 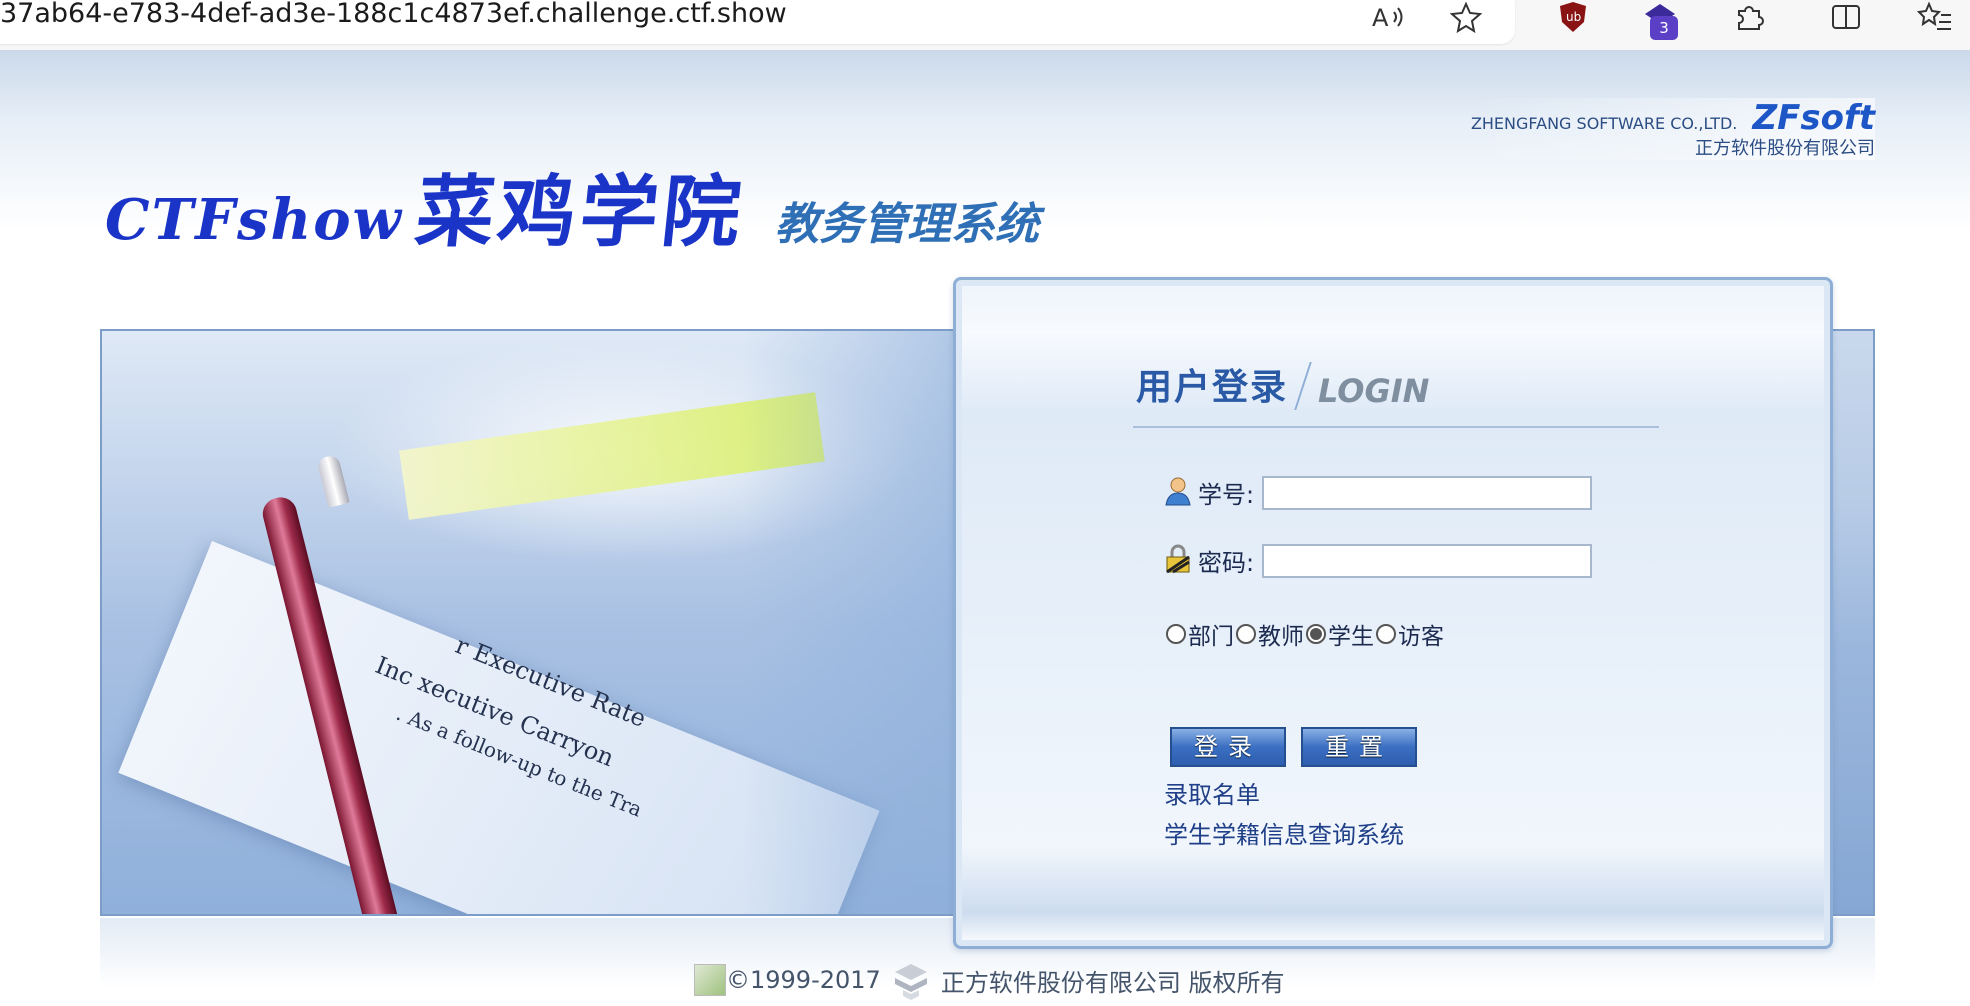 What do you see at coordinates (1212, 792) in the screenshot?
I see `admission-list-link: 录取名单` at bounding box center [1212, 792].